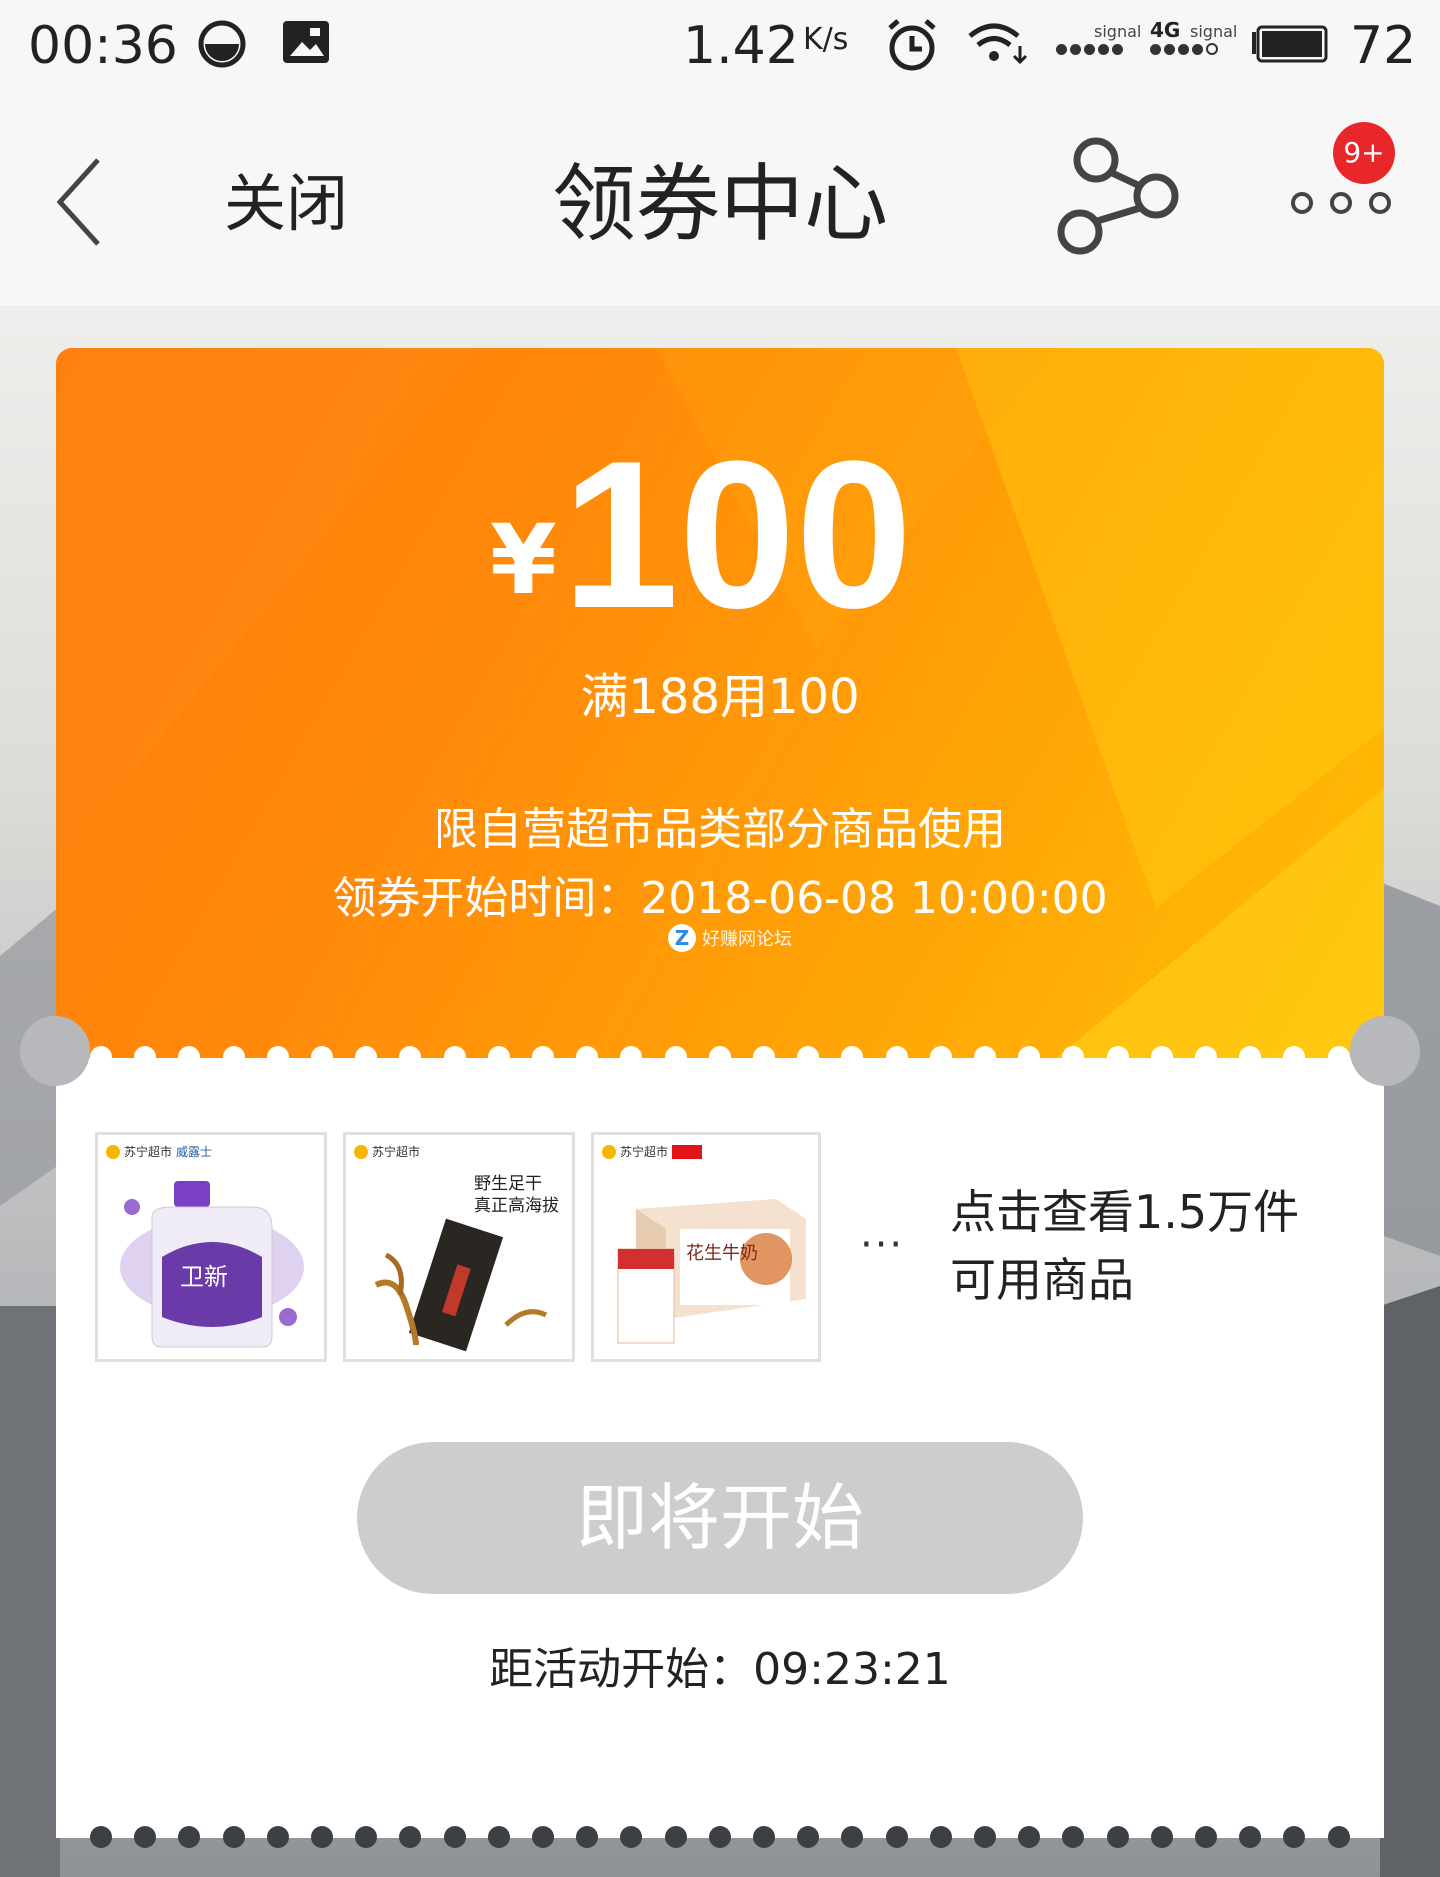  I want to click on watermark: Z 好赚网论坛, so click(730, 938).